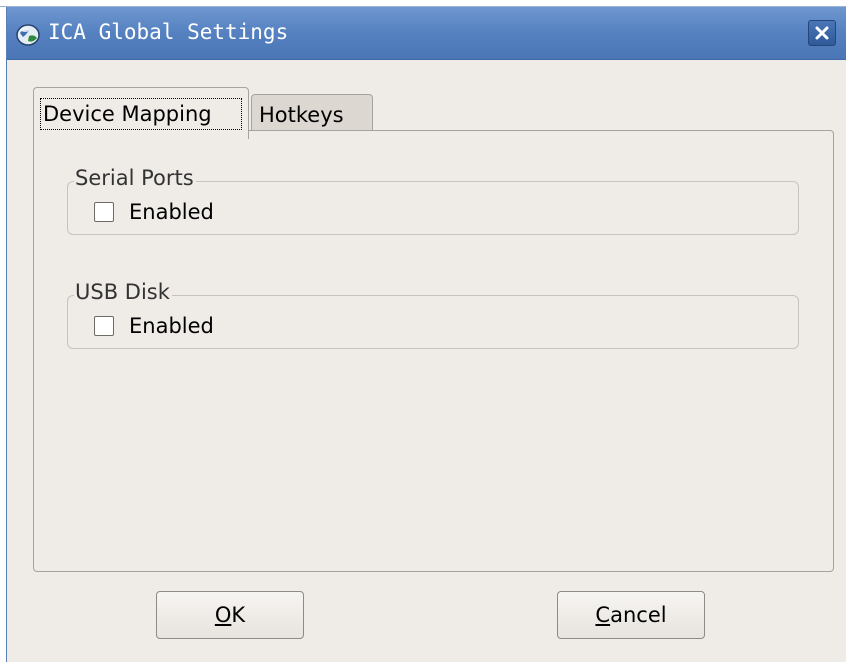 The image size is (846, 662). I want to click on serial-ports-enabled-checkbox, so click(104, 212).